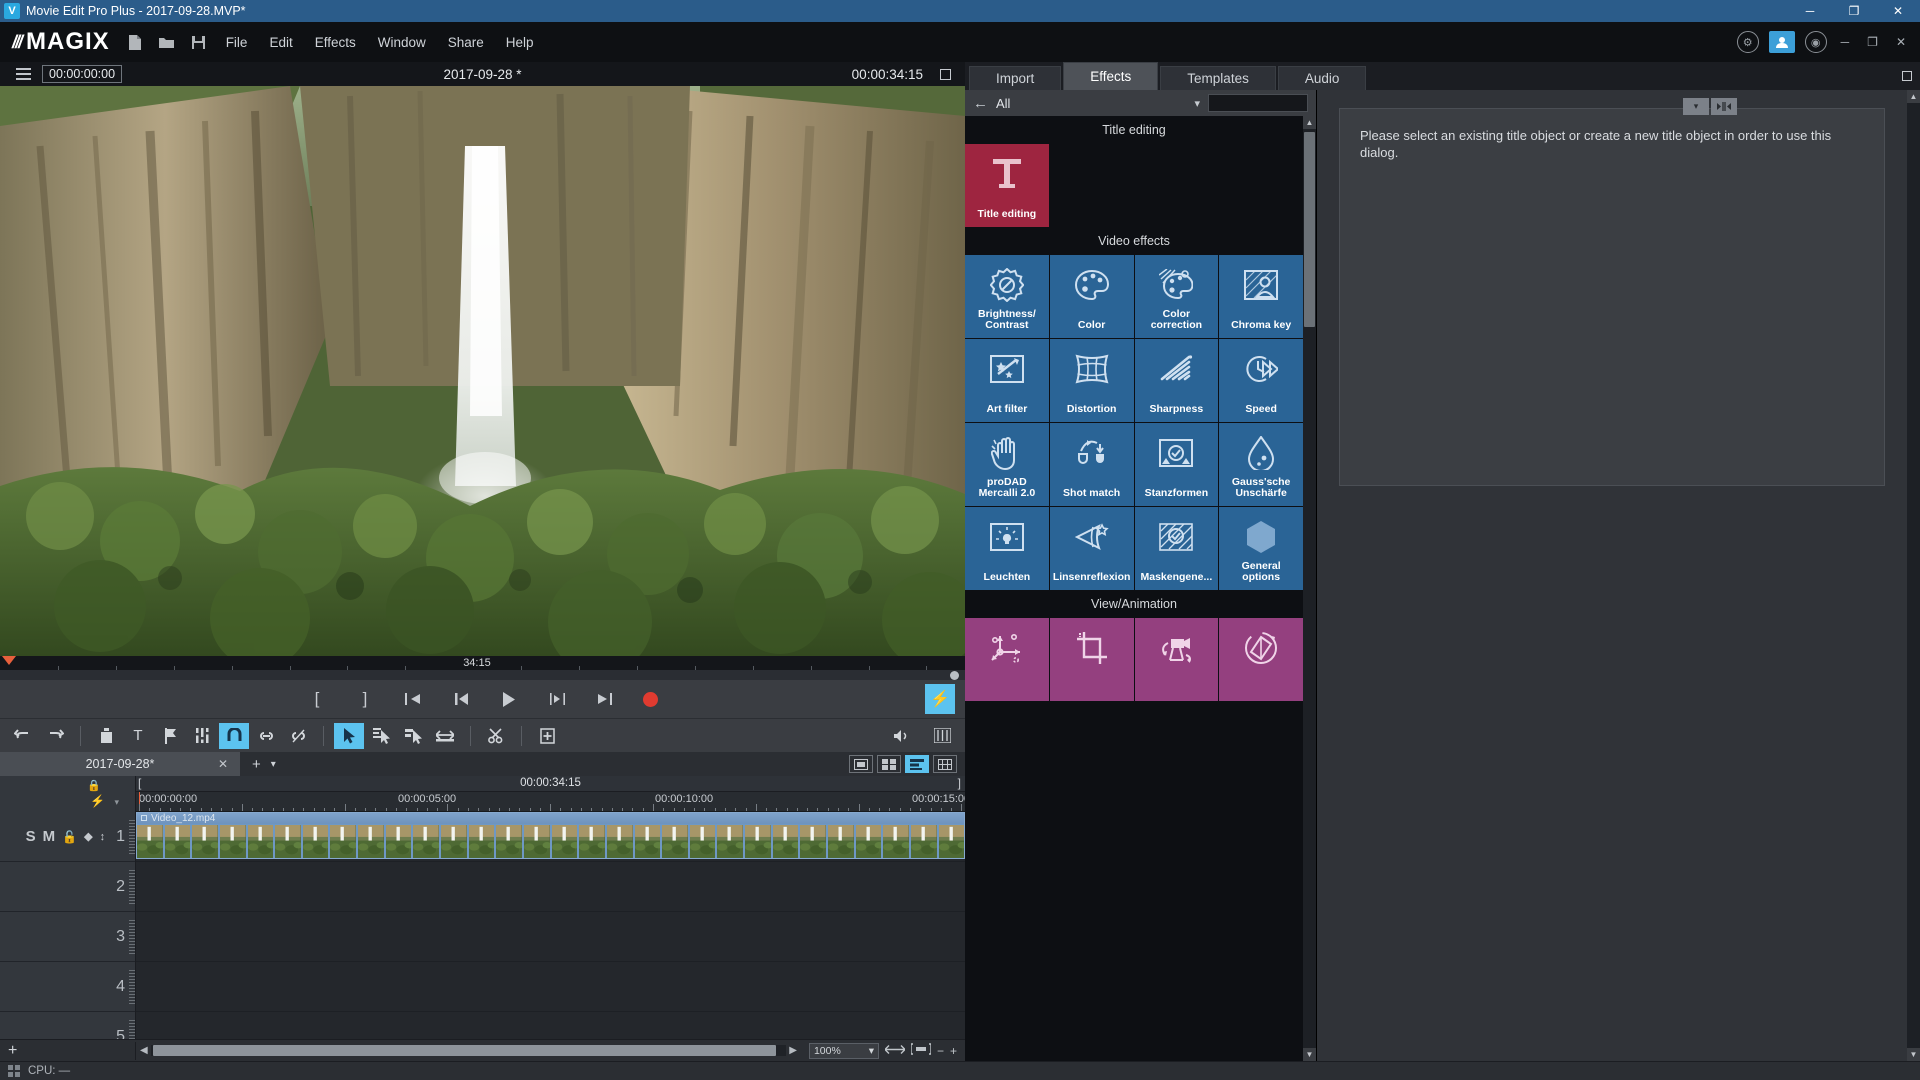 This screenshot has width=1920, height=1080. Describe the element at coordinates (1322, 78) in the screenshot. I see `tab-audio: Audio` at that location.